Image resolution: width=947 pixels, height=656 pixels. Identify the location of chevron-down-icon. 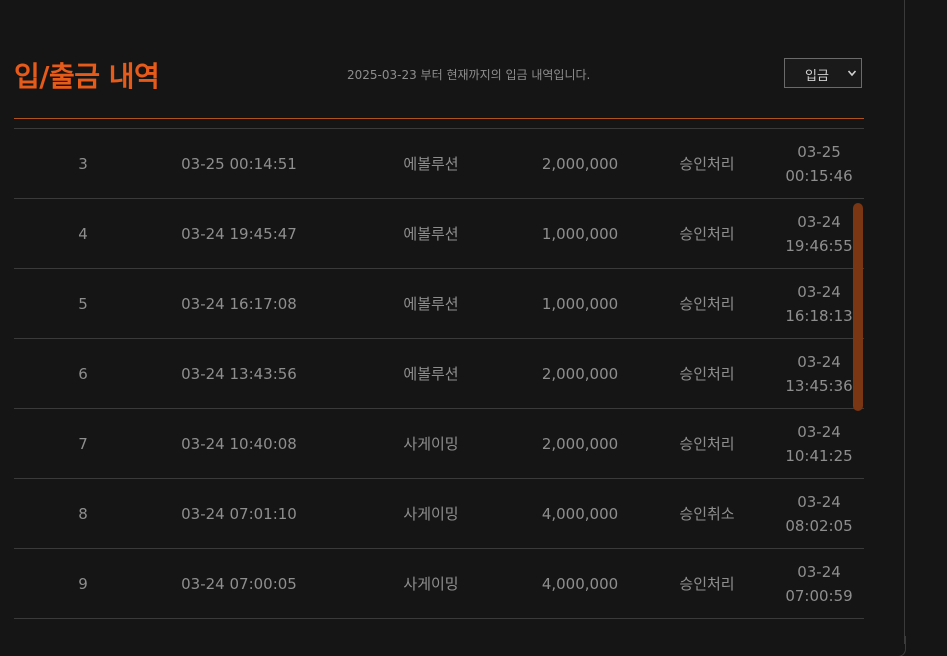
(852, 73).